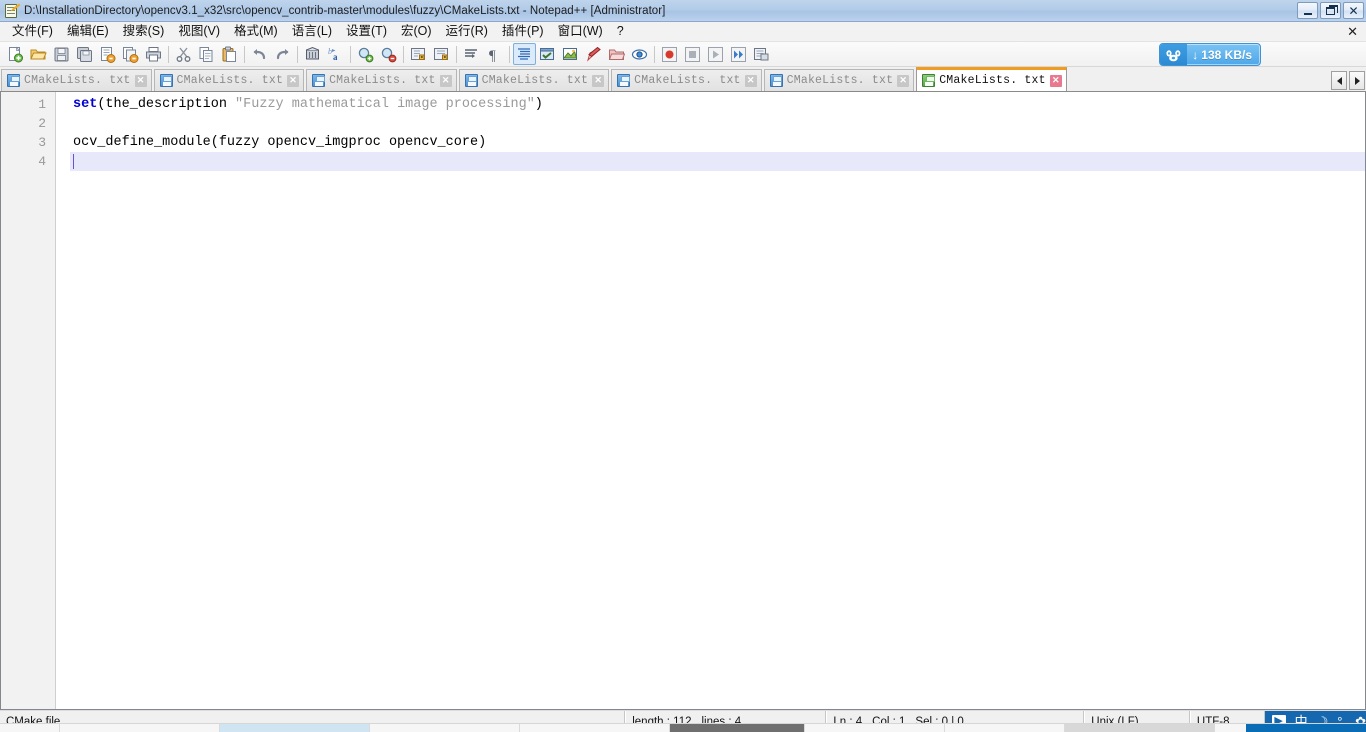 The height and width of the screenshot is (732, 1366). I want to click on restore-button, so click(1330, 10).